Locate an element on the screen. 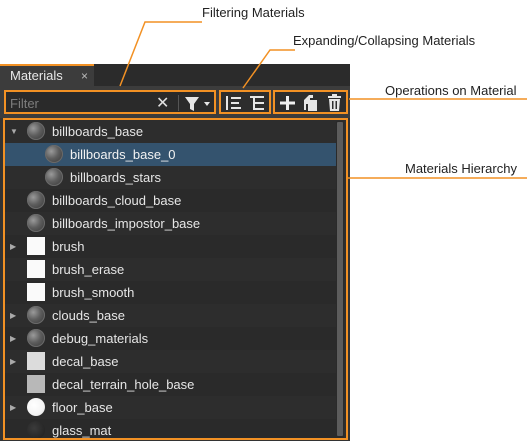 Image resolution: width=527 pixels, height=441 pixels. tree-row: billboards_impostor_base is located at coordinates (170, 223).